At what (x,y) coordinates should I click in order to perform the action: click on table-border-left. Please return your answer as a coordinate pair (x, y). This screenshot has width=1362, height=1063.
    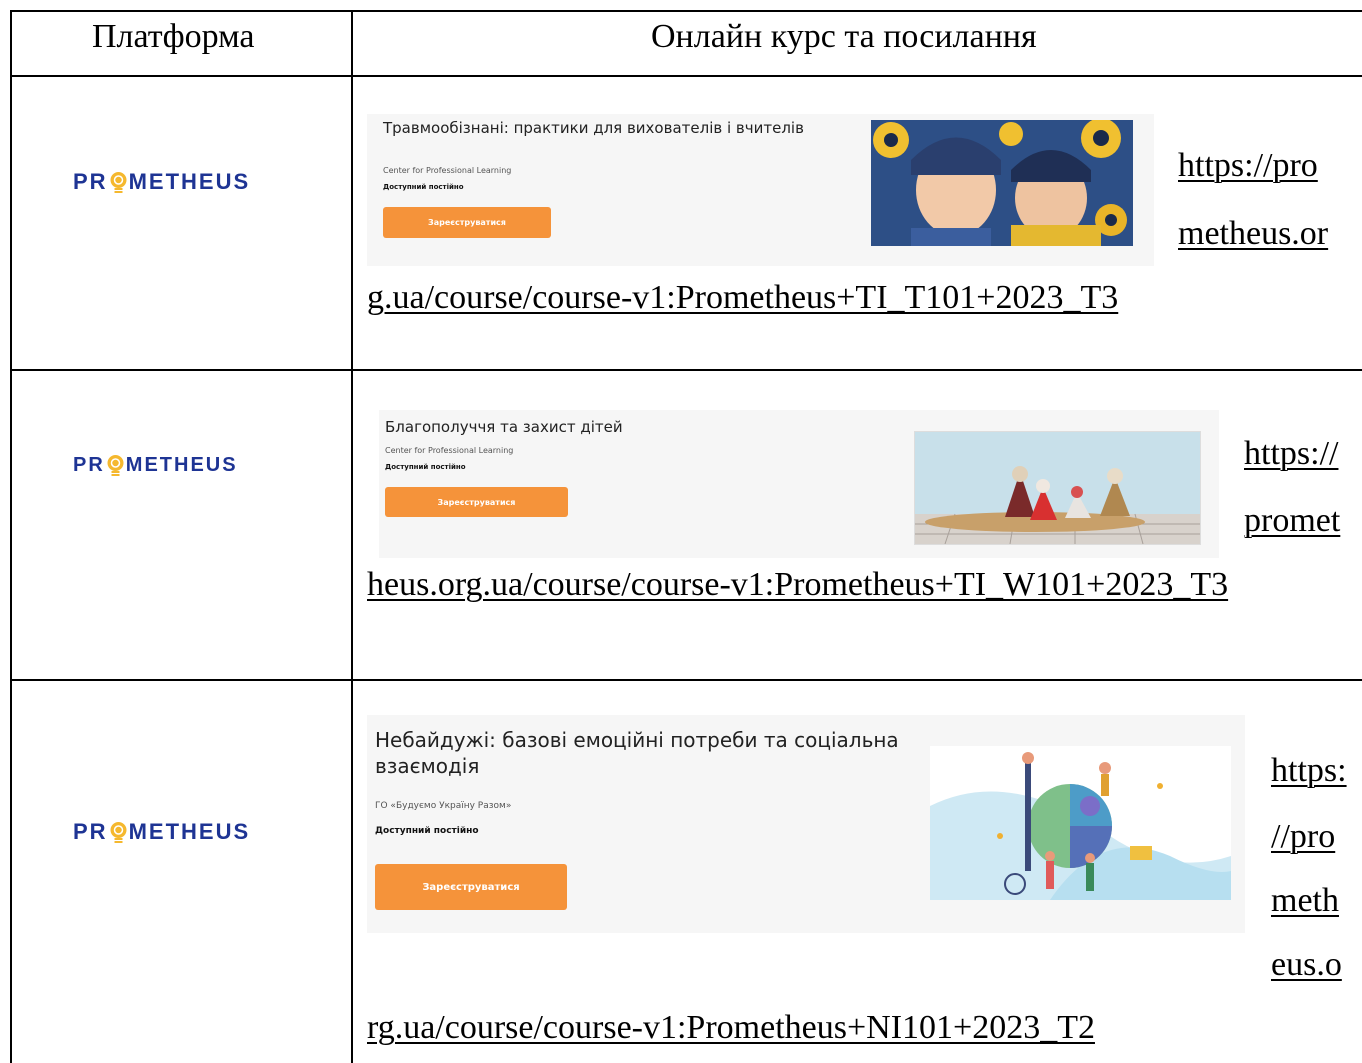
    Looking at the image, I should click on (11, 536).